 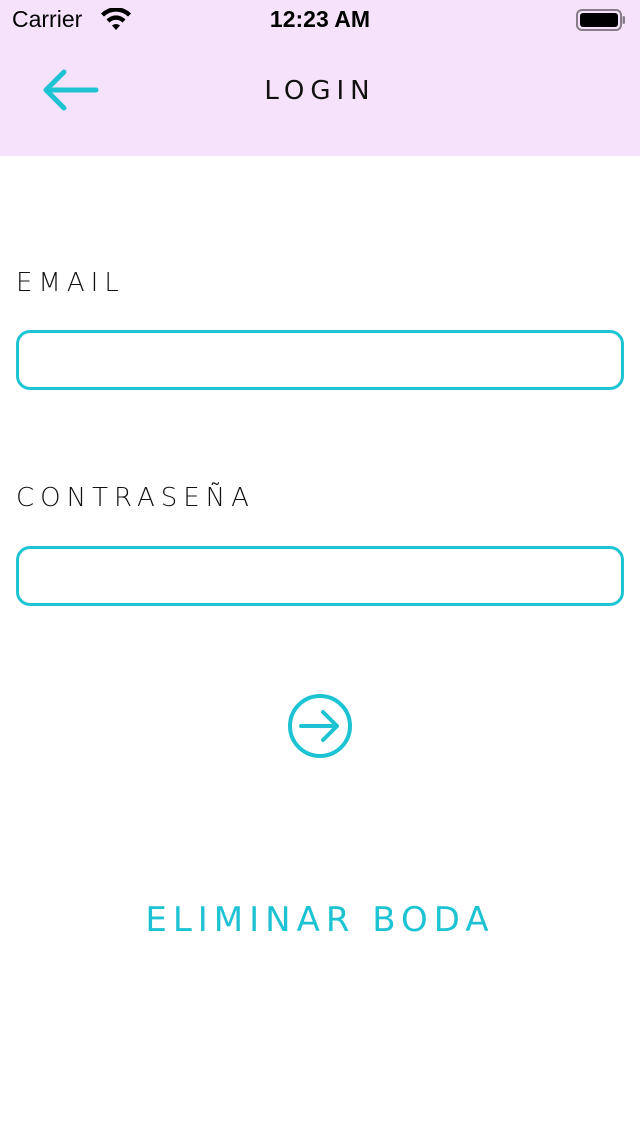 What do you see at coordinates (320, 920) in the screenshot?
I see `delete-wedding-button: ELIMINAR BODA` at bounding box center [320, 920].